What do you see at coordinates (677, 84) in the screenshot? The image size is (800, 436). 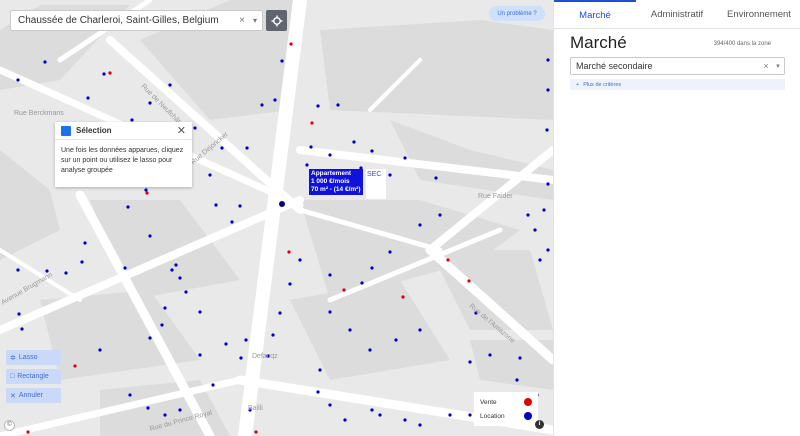 I see `more-criteria-button: + Plus de critères` at bounding box center [677, 84].